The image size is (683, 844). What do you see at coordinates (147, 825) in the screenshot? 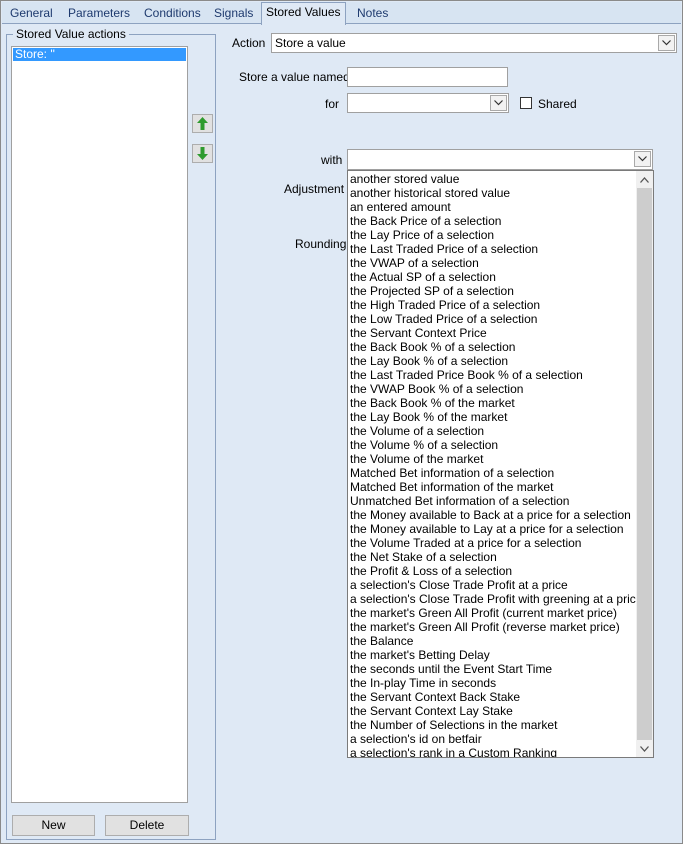
I see `delete-button: Delete` at bounding box center [147, 825].